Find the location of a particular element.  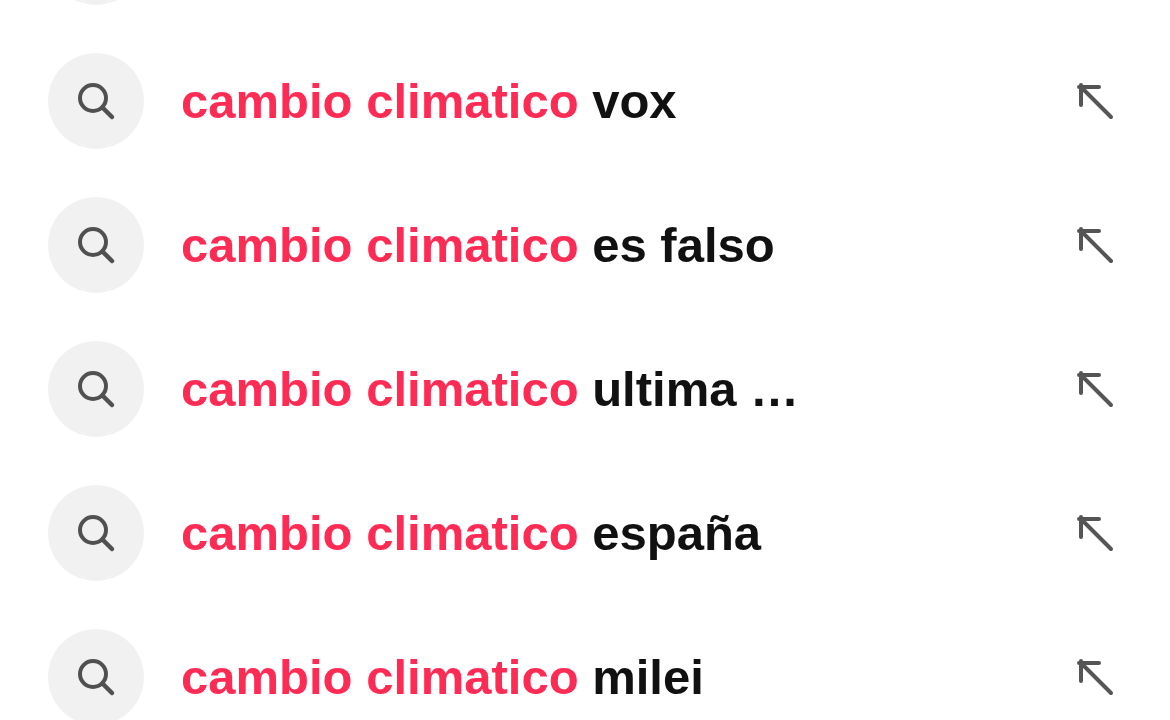

suggestion-text: cambio climatico es falso is located at coordinates (478, 245).